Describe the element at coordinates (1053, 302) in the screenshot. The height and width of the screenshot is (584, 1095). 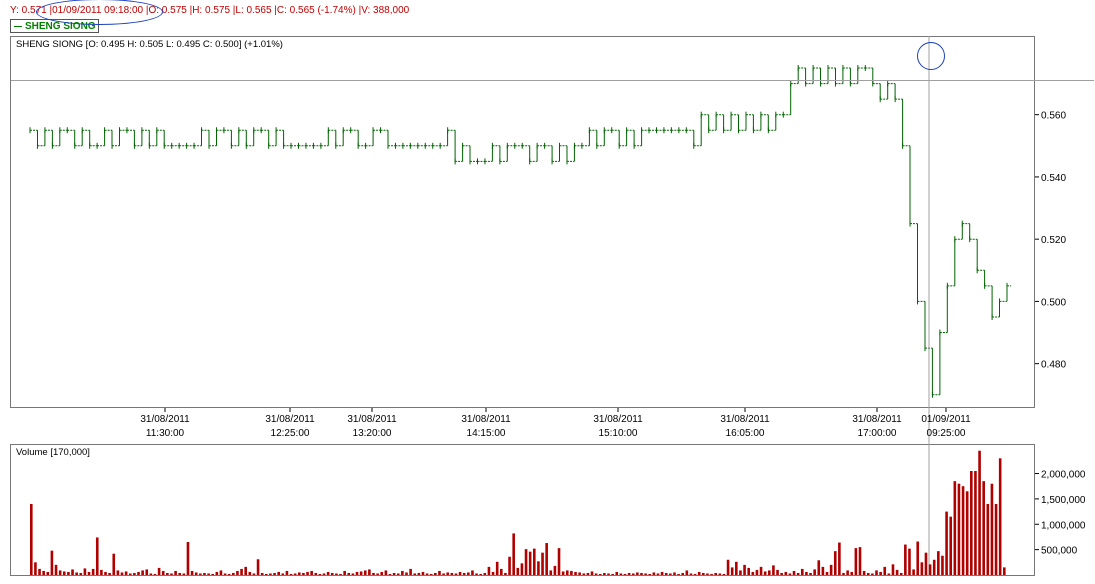
I see `price-y-tick-label: 0.500` at that location.